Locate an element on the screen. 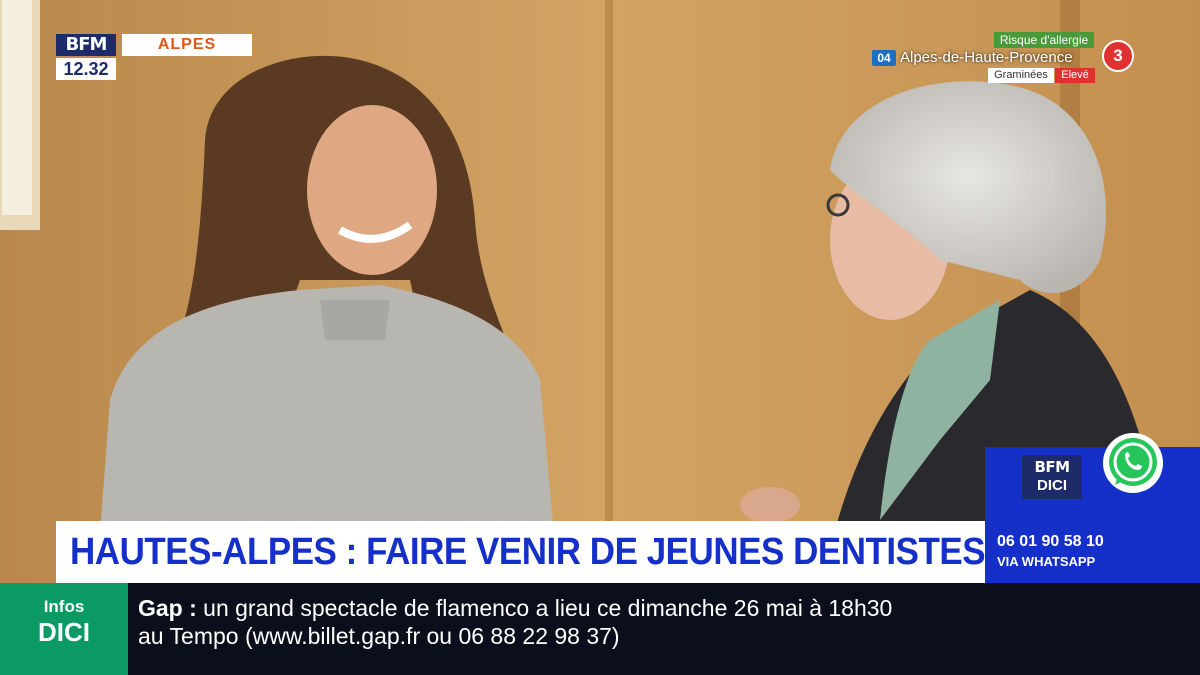 This screenshot has height=675, width=1200. whatsapp-phone: 06 01 90 58 10 is located at coordinates (1050, 541).